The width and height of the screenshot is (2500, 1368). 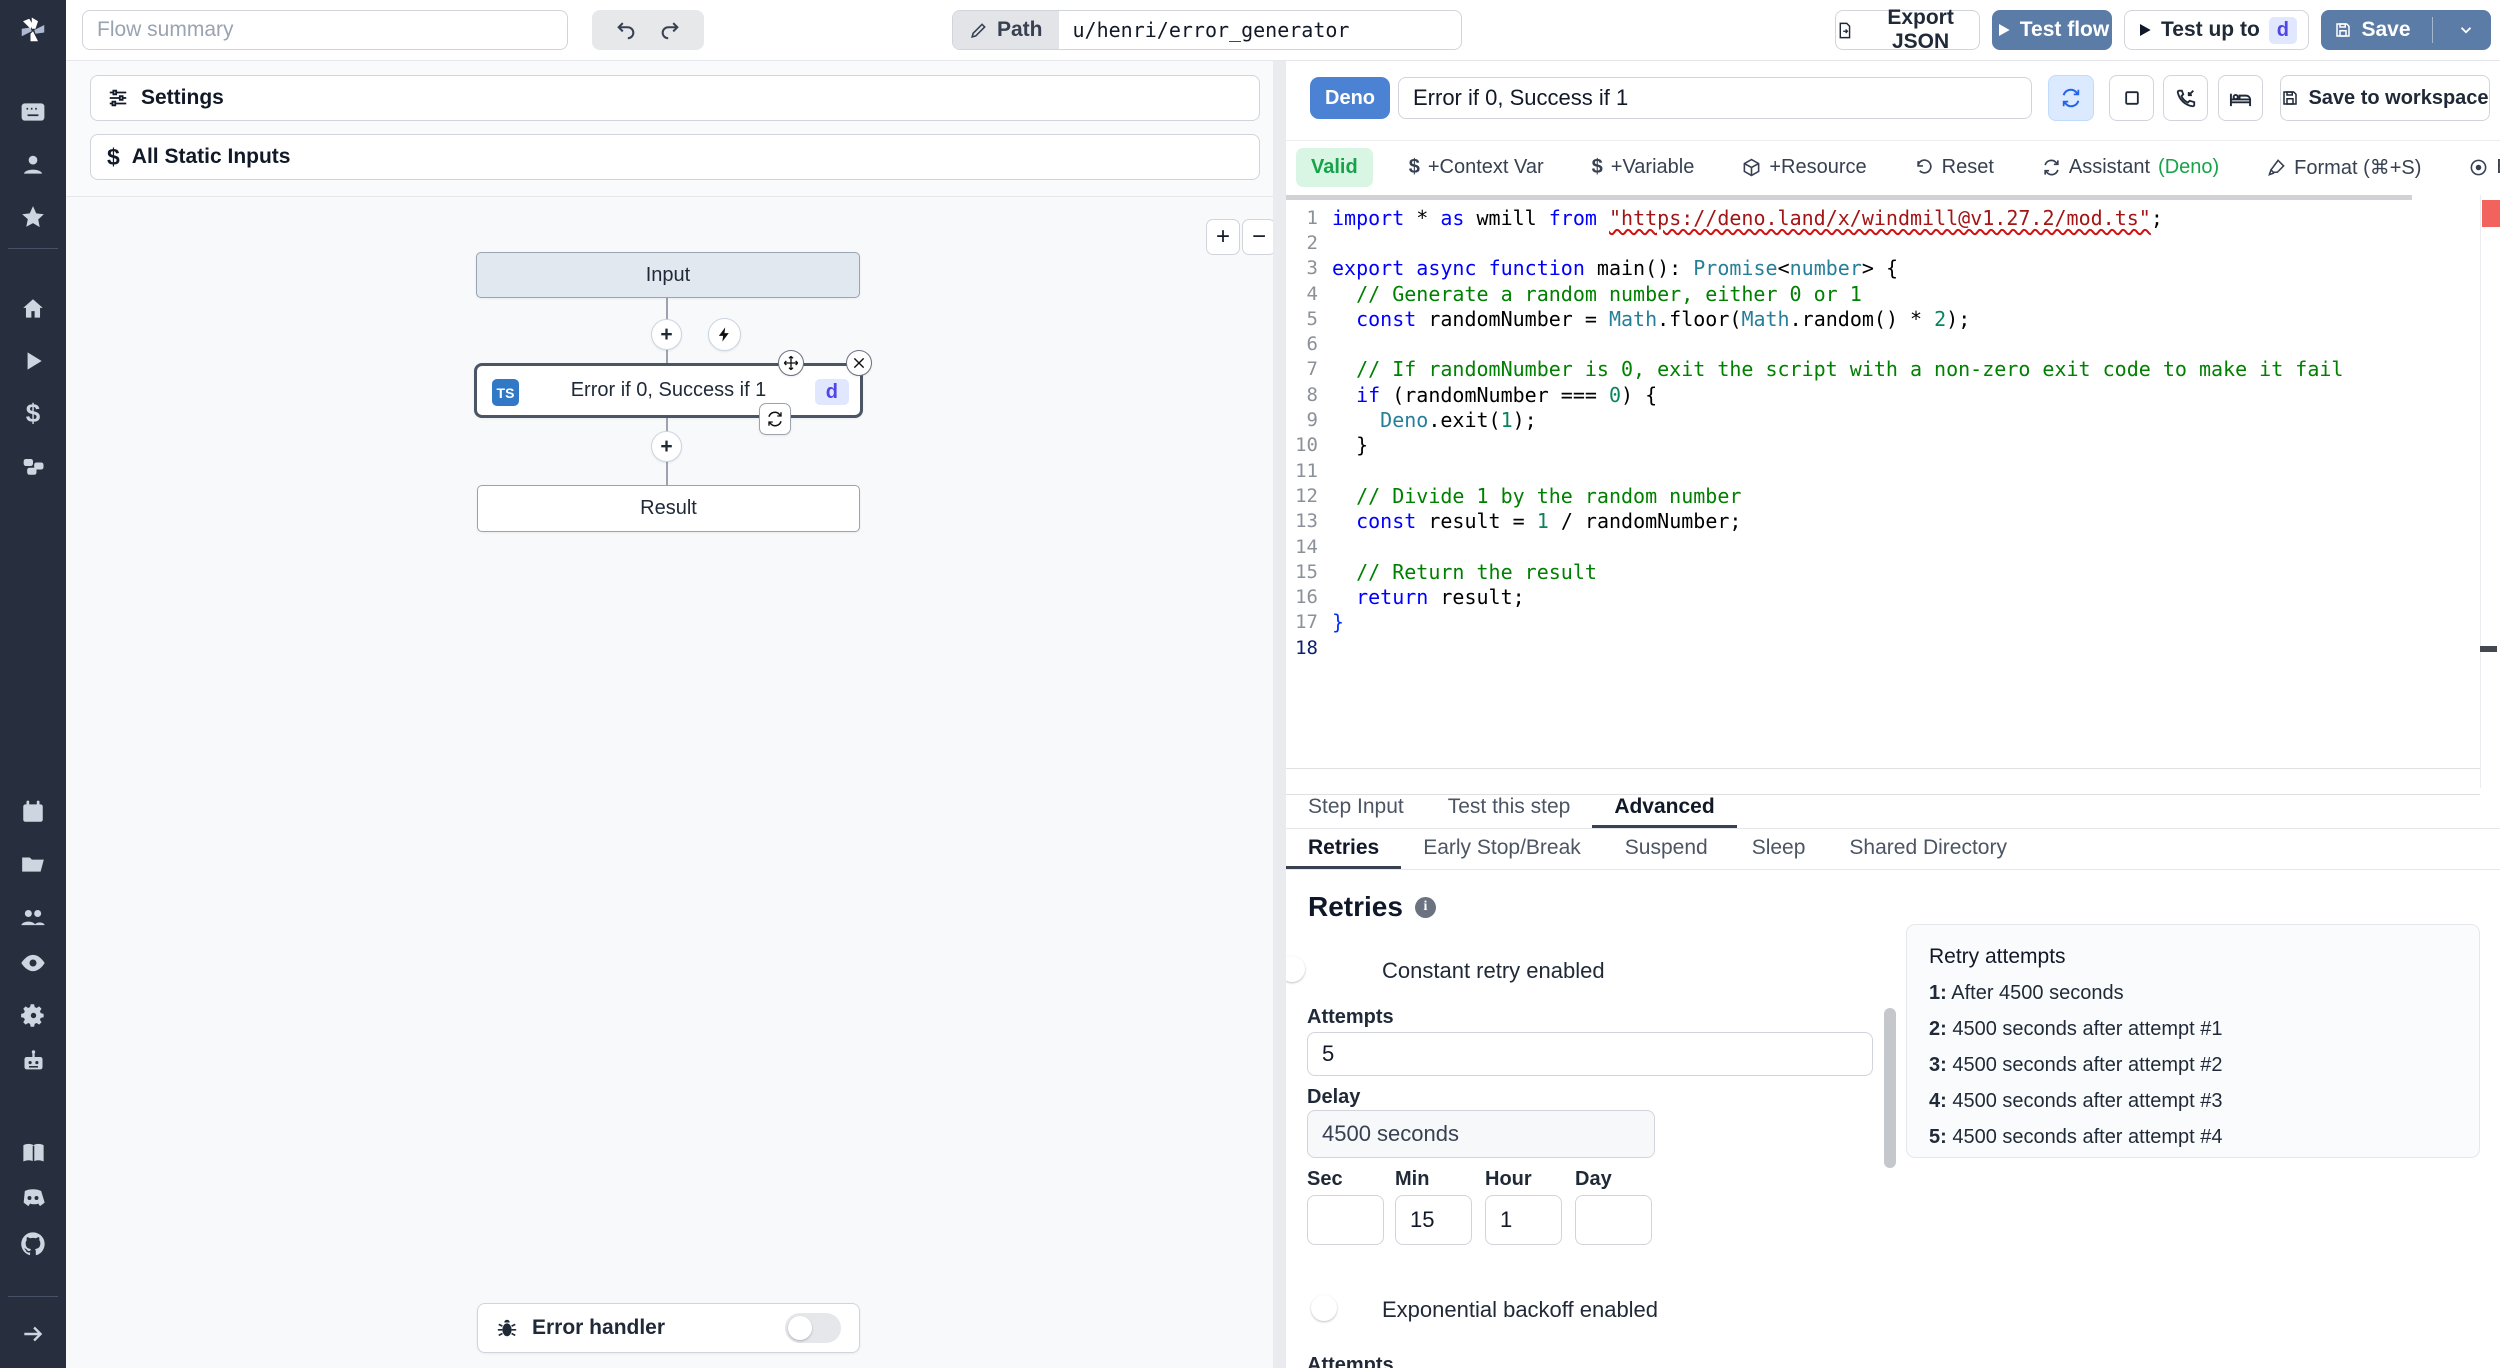 I want to click on rail-item-variables: $, so click(x=33, y=413).